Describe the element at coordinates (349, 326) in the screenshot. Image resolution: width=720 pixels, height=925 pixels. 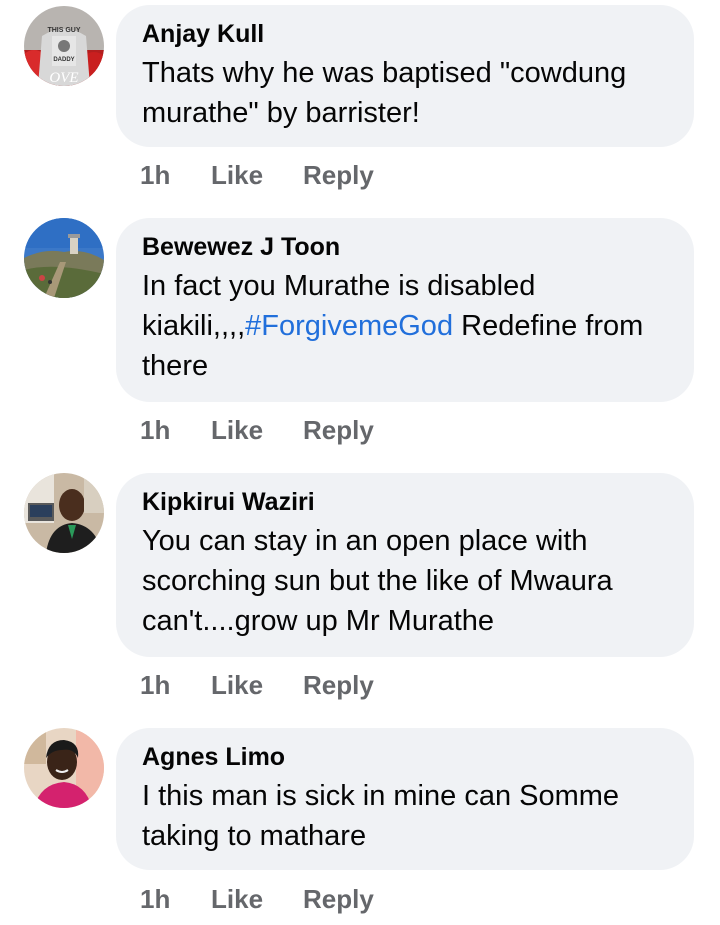
I see `hashtag-link: #ForgivemeGod` at that location.